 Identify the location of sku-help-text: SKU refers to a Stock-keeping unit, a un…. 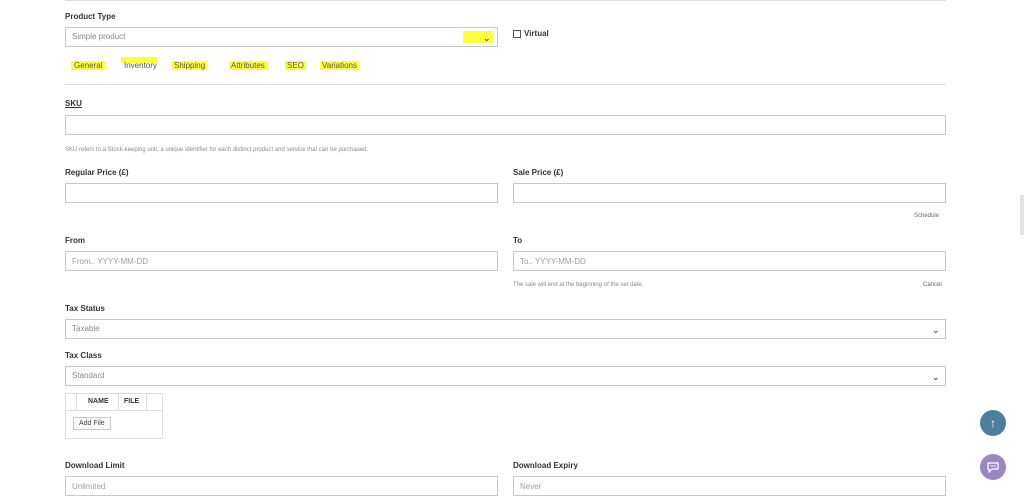
(217, 150).